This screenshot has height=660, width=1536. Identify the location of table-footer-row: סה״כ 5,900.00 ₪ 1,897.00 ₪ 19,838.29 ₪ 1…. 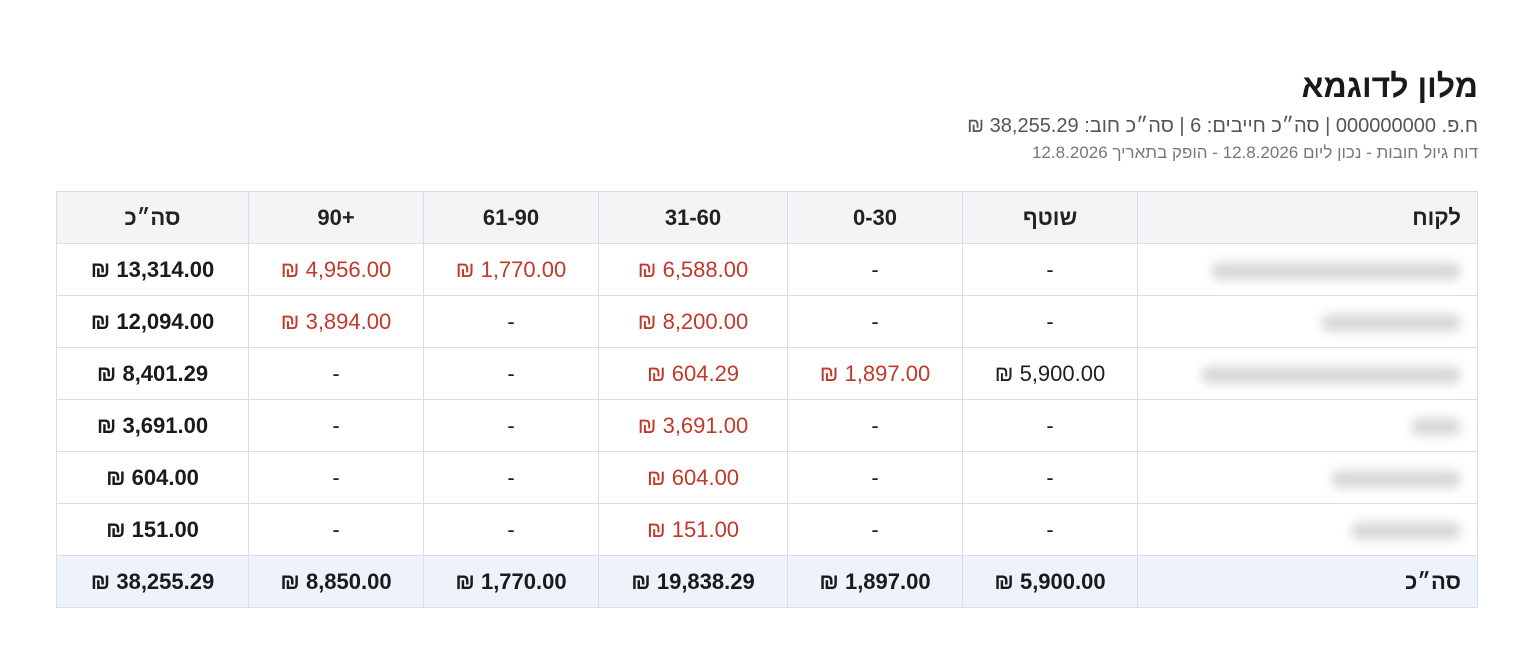
(767, 581).